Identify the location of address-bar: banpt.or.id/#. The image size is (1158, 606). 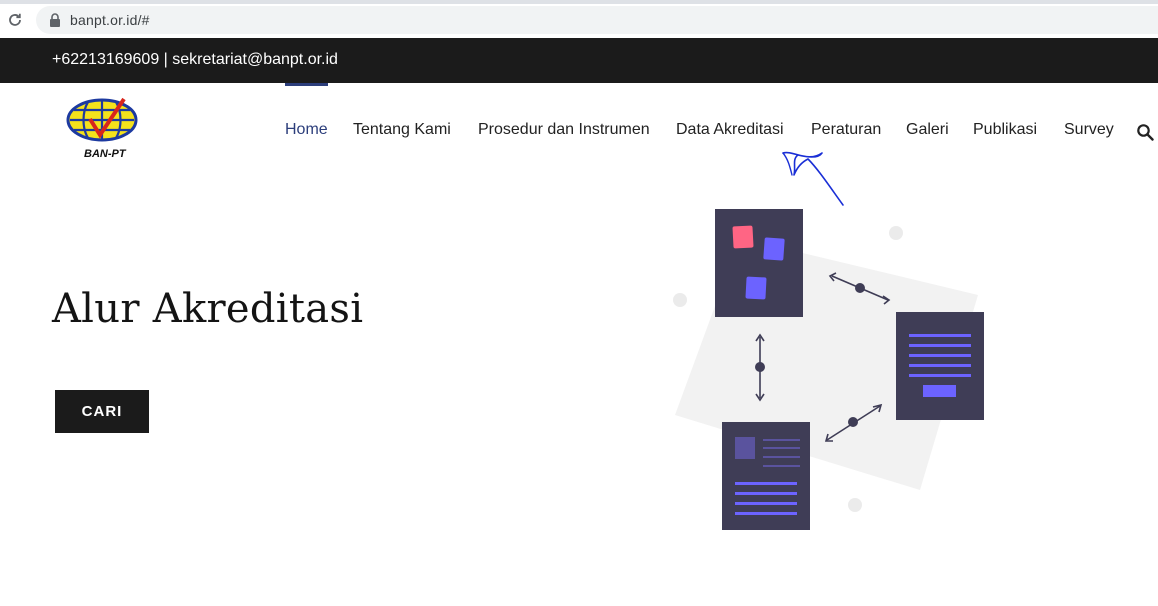
(597, 20).